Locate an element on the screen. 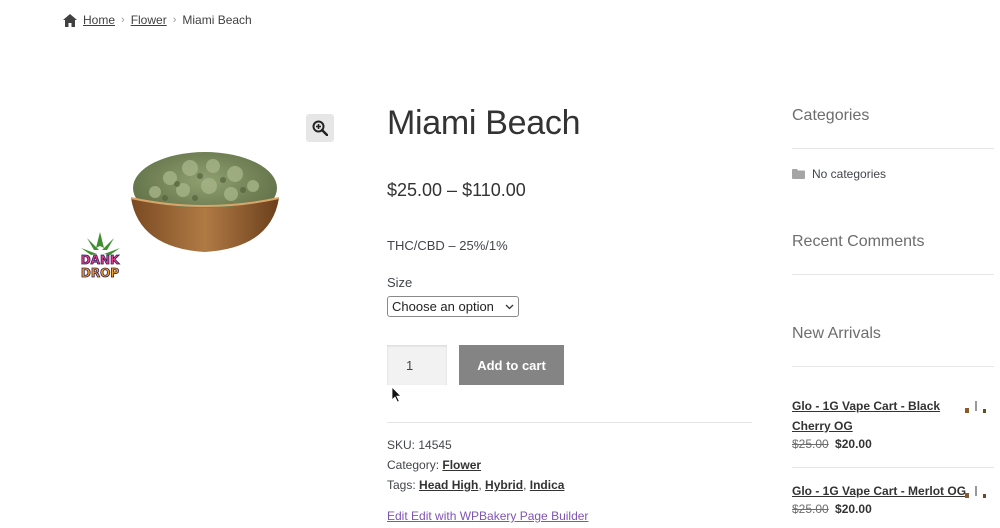  category-label: Category: is located at coordinates (413, 465).